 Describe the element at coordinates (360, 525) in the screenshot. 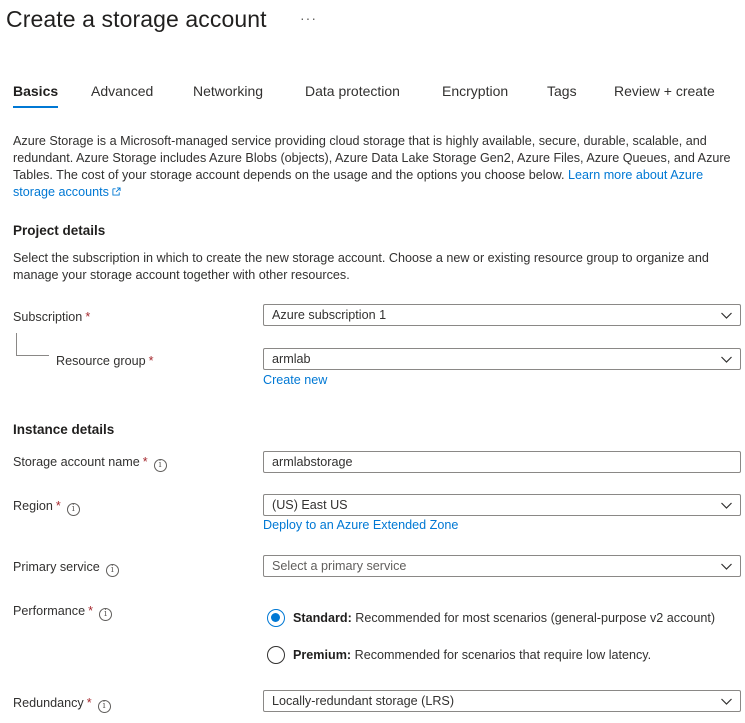

I see `extended-zone-link: Deploy to an Azure Extended Zone` at that location.